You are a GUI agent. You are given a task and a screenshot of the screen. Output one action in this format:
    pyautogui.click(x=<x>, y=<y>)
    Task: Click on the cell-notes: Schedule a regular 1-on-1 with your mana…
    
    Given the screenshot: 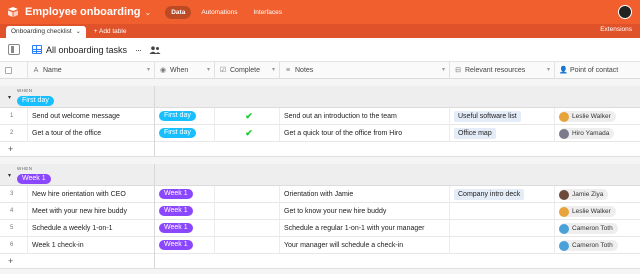 What is the action you would take?
    pyautogui.click(x=365, y=228)
    